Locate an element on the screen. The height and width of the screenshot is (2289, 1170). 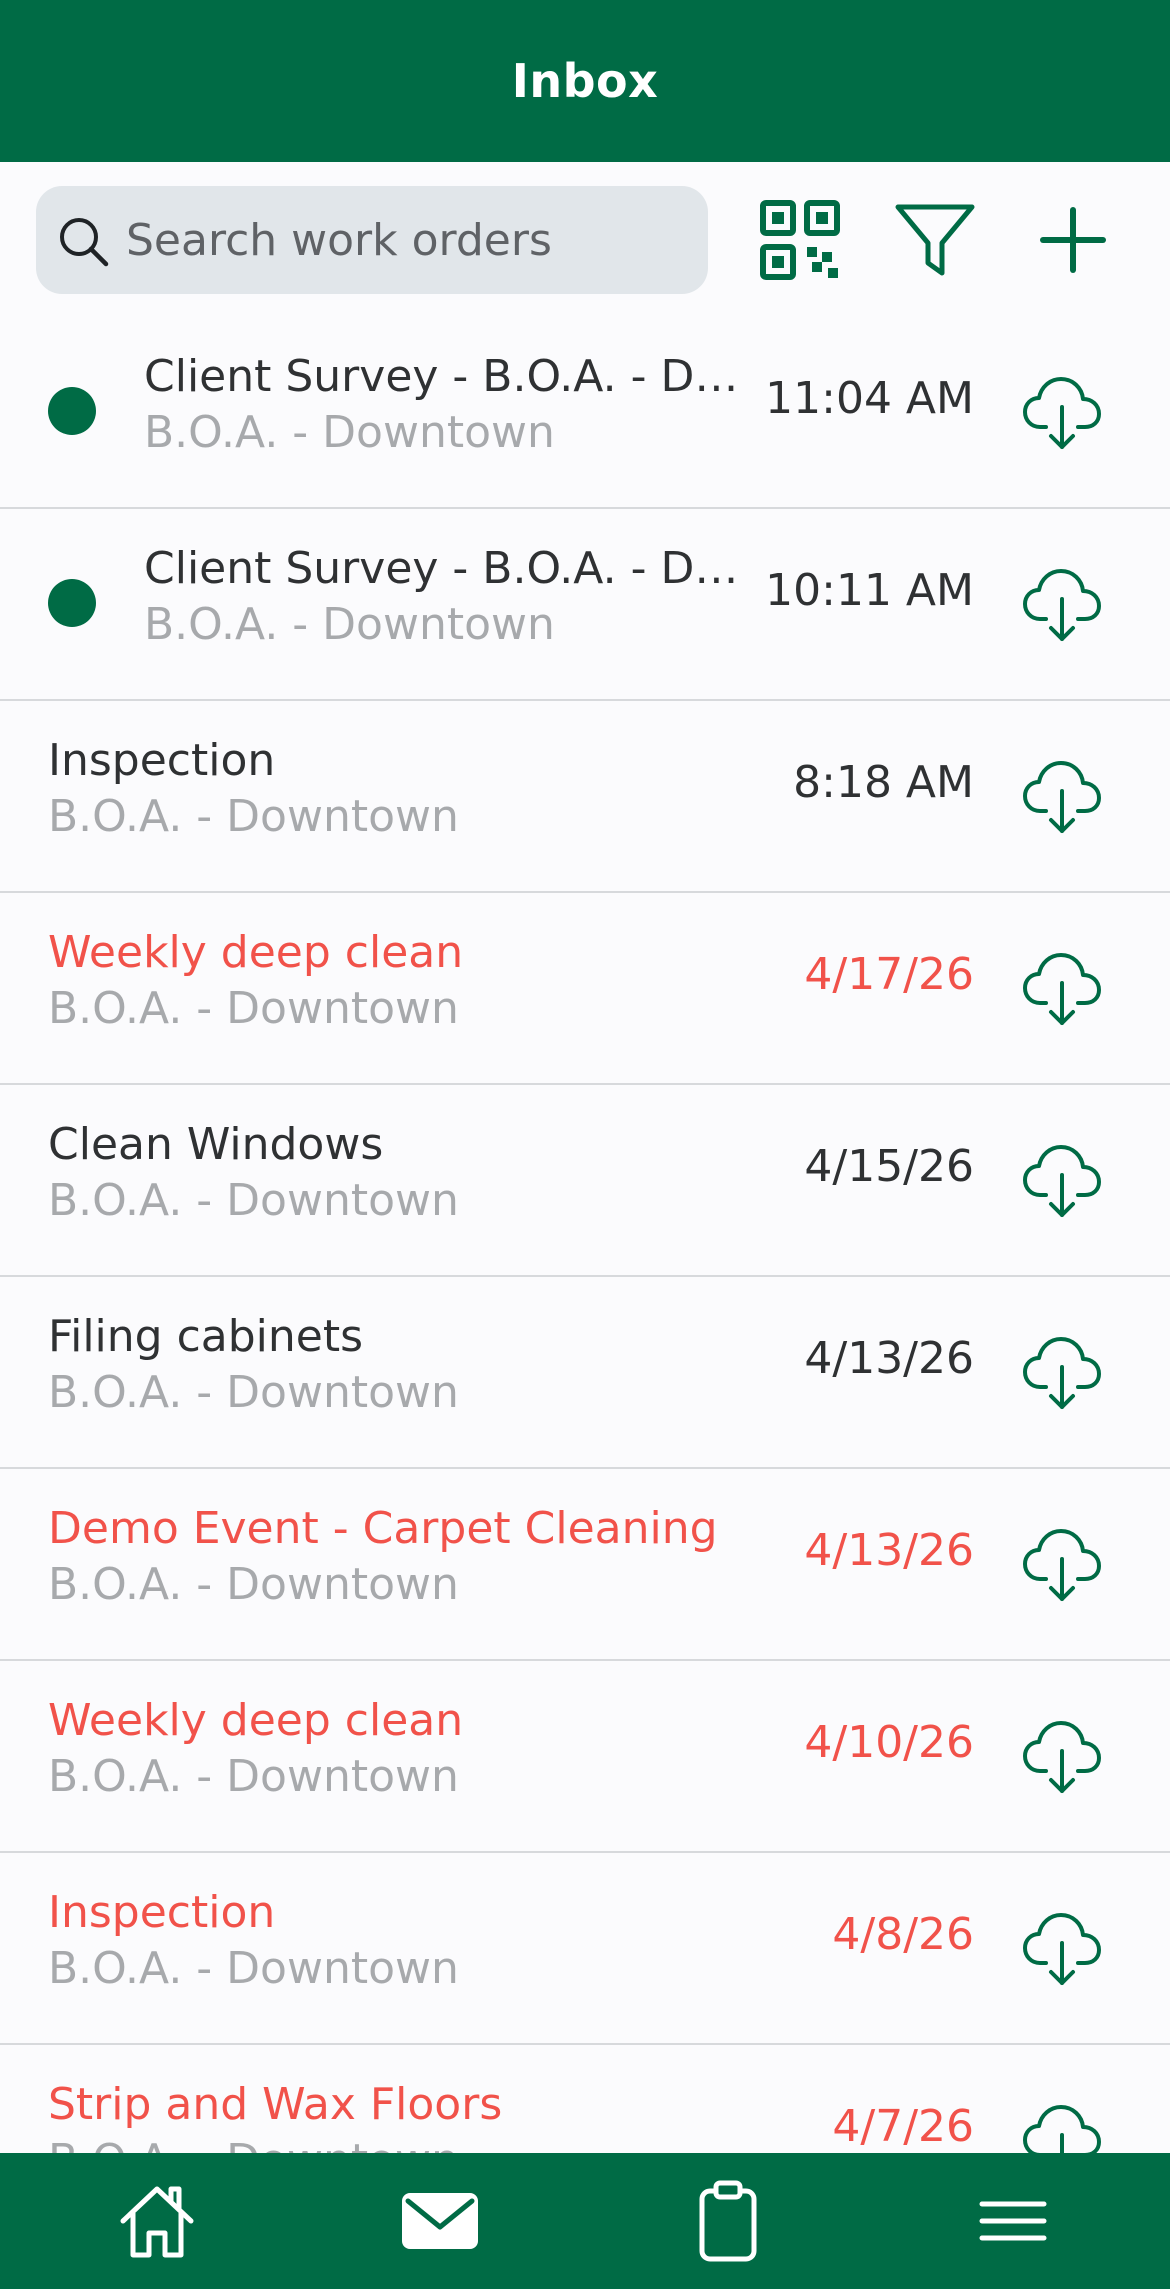
search-input is located at coordinates (406, 240).